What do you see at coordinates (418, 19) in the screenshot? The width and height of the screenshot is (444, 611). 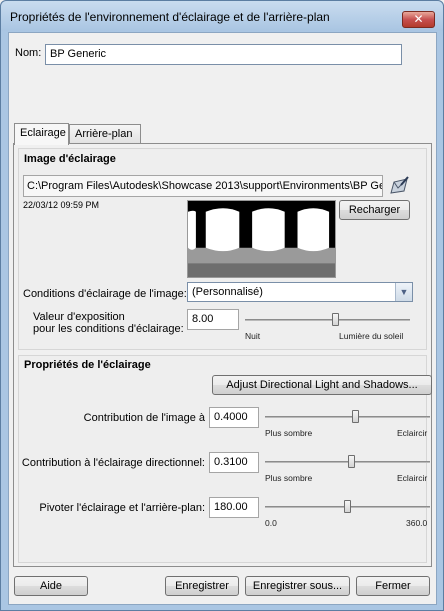 I see `close-window-button: ✕` at bounding box center [418, 19].